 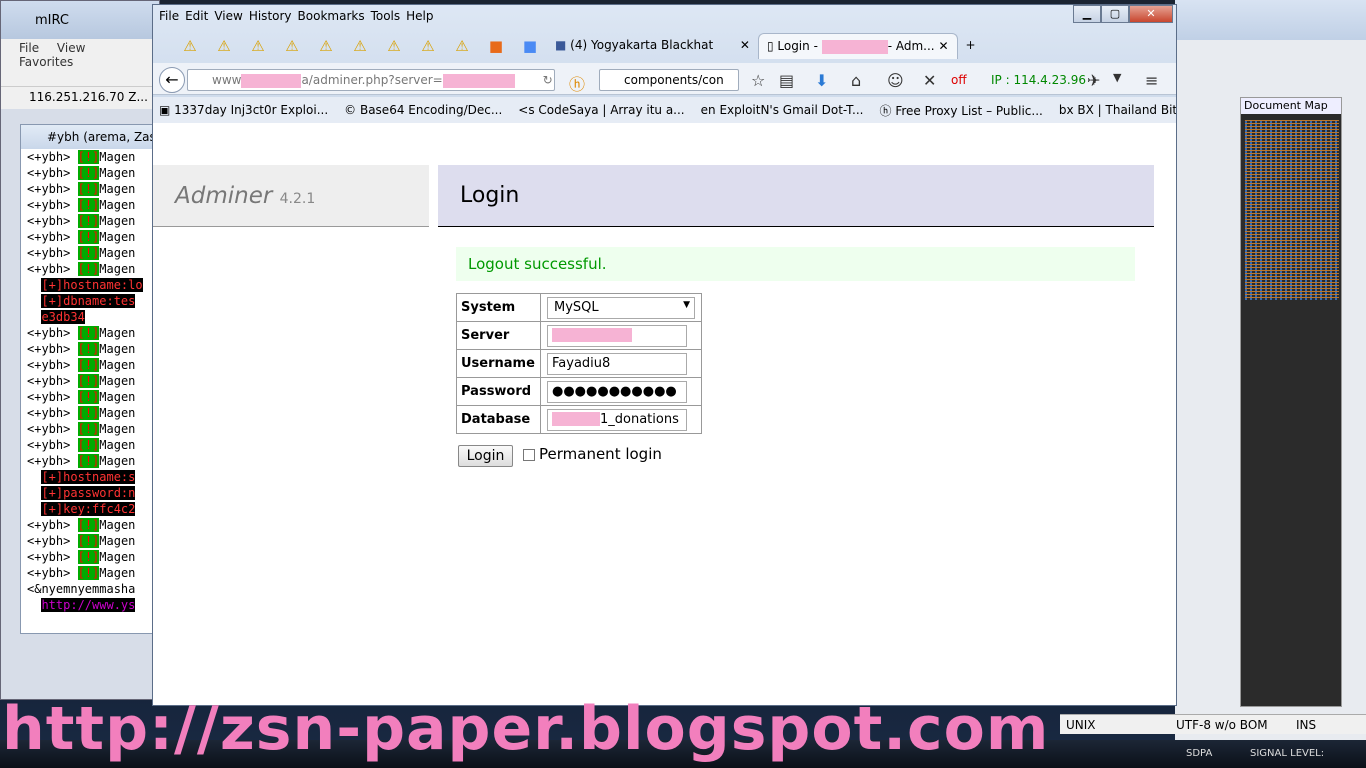 I want to click on irc-link: http://www.ys, so click(x=88, y=605).